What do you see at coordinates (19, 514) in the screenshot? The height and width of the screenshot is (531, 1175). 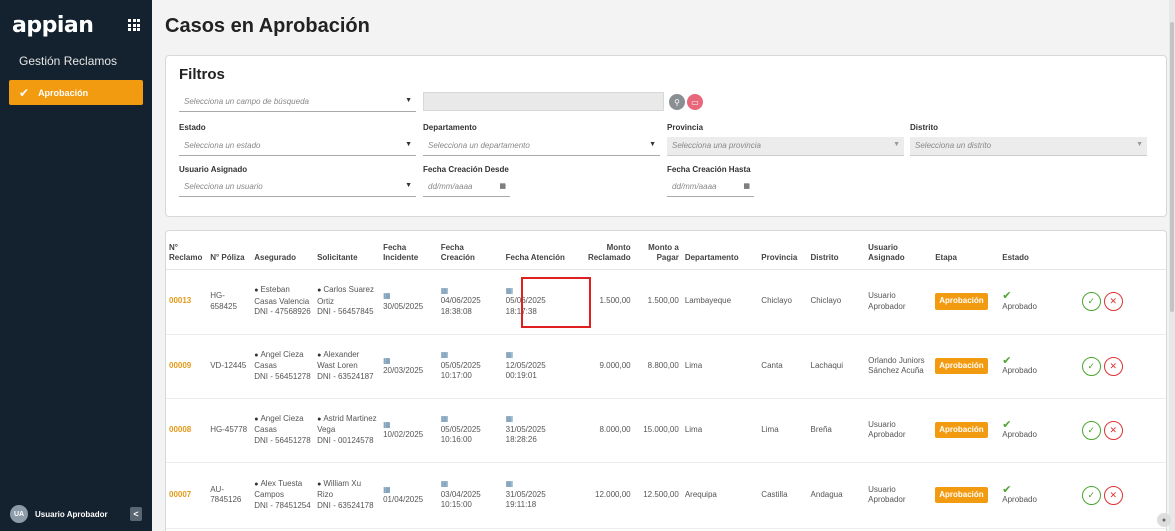 I see `avatar: UA` at bounding box center [19, 514].